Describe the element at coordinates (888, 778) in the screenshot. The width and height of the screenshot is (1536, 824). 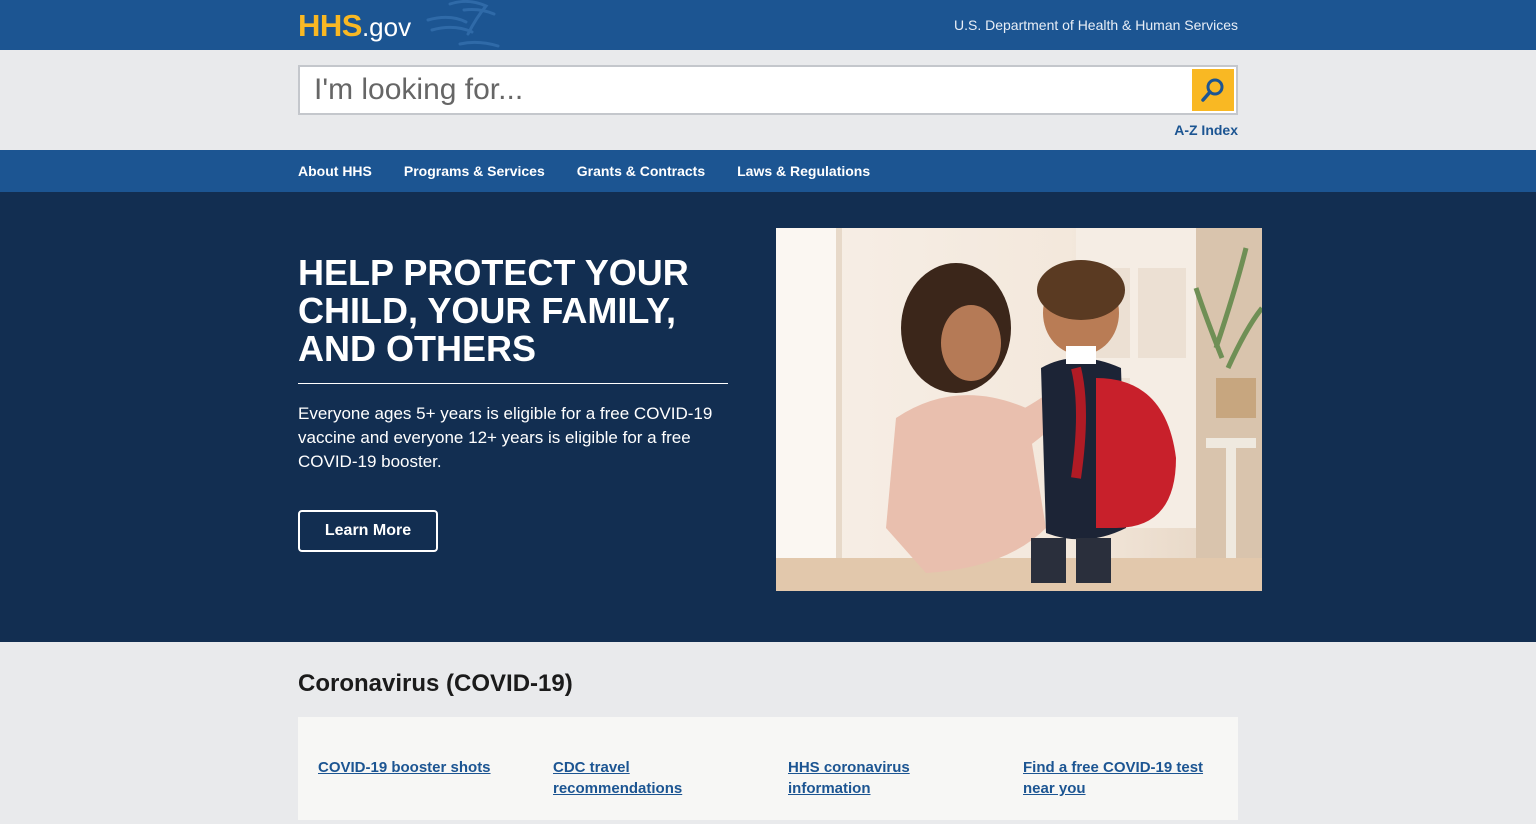
I see `covid-link-hhs-coronavirus-info: HHS coronavirus information` at that location.